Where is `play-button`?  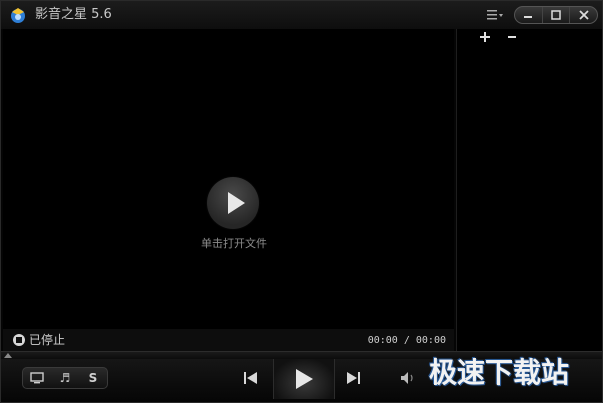
play-button is located at coordinates (304, 379).